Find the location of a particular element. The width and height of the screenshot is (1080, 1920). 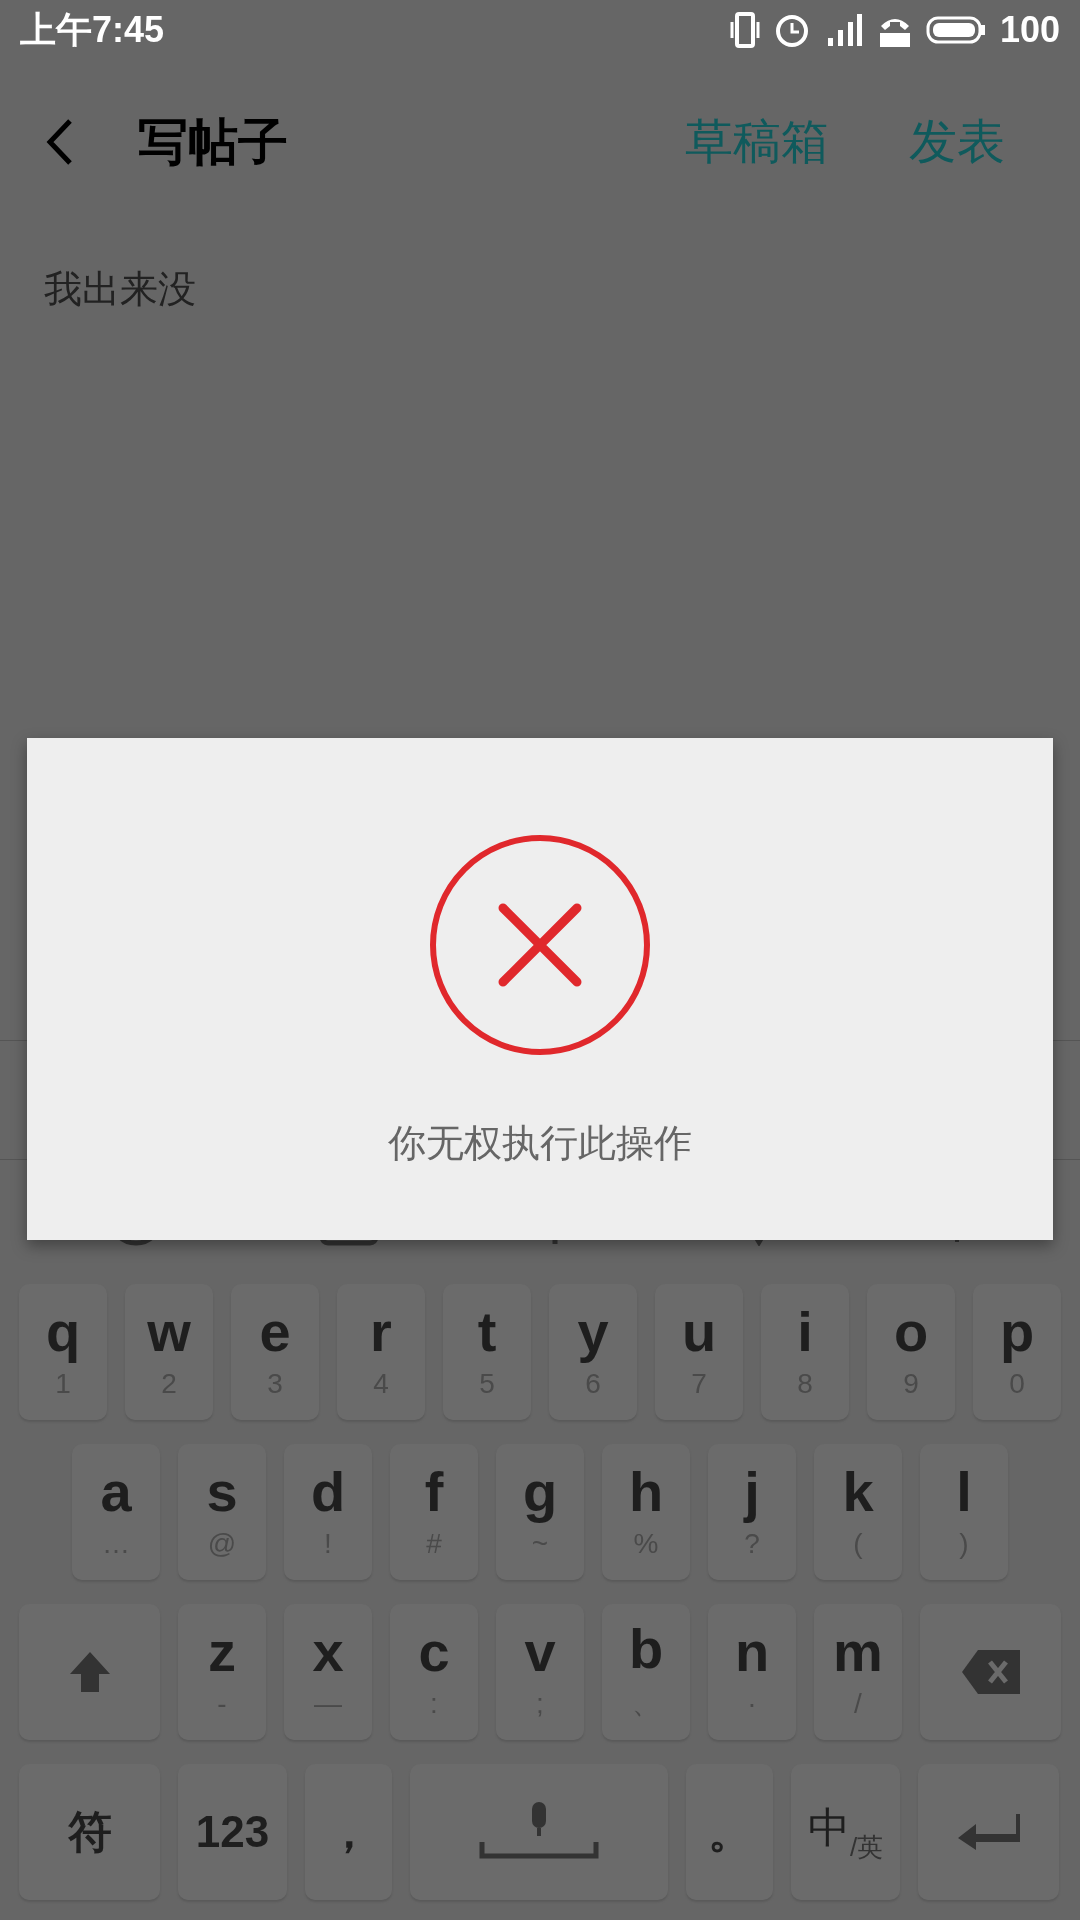

space-mic-icon is located at coordinates (539, 1832).